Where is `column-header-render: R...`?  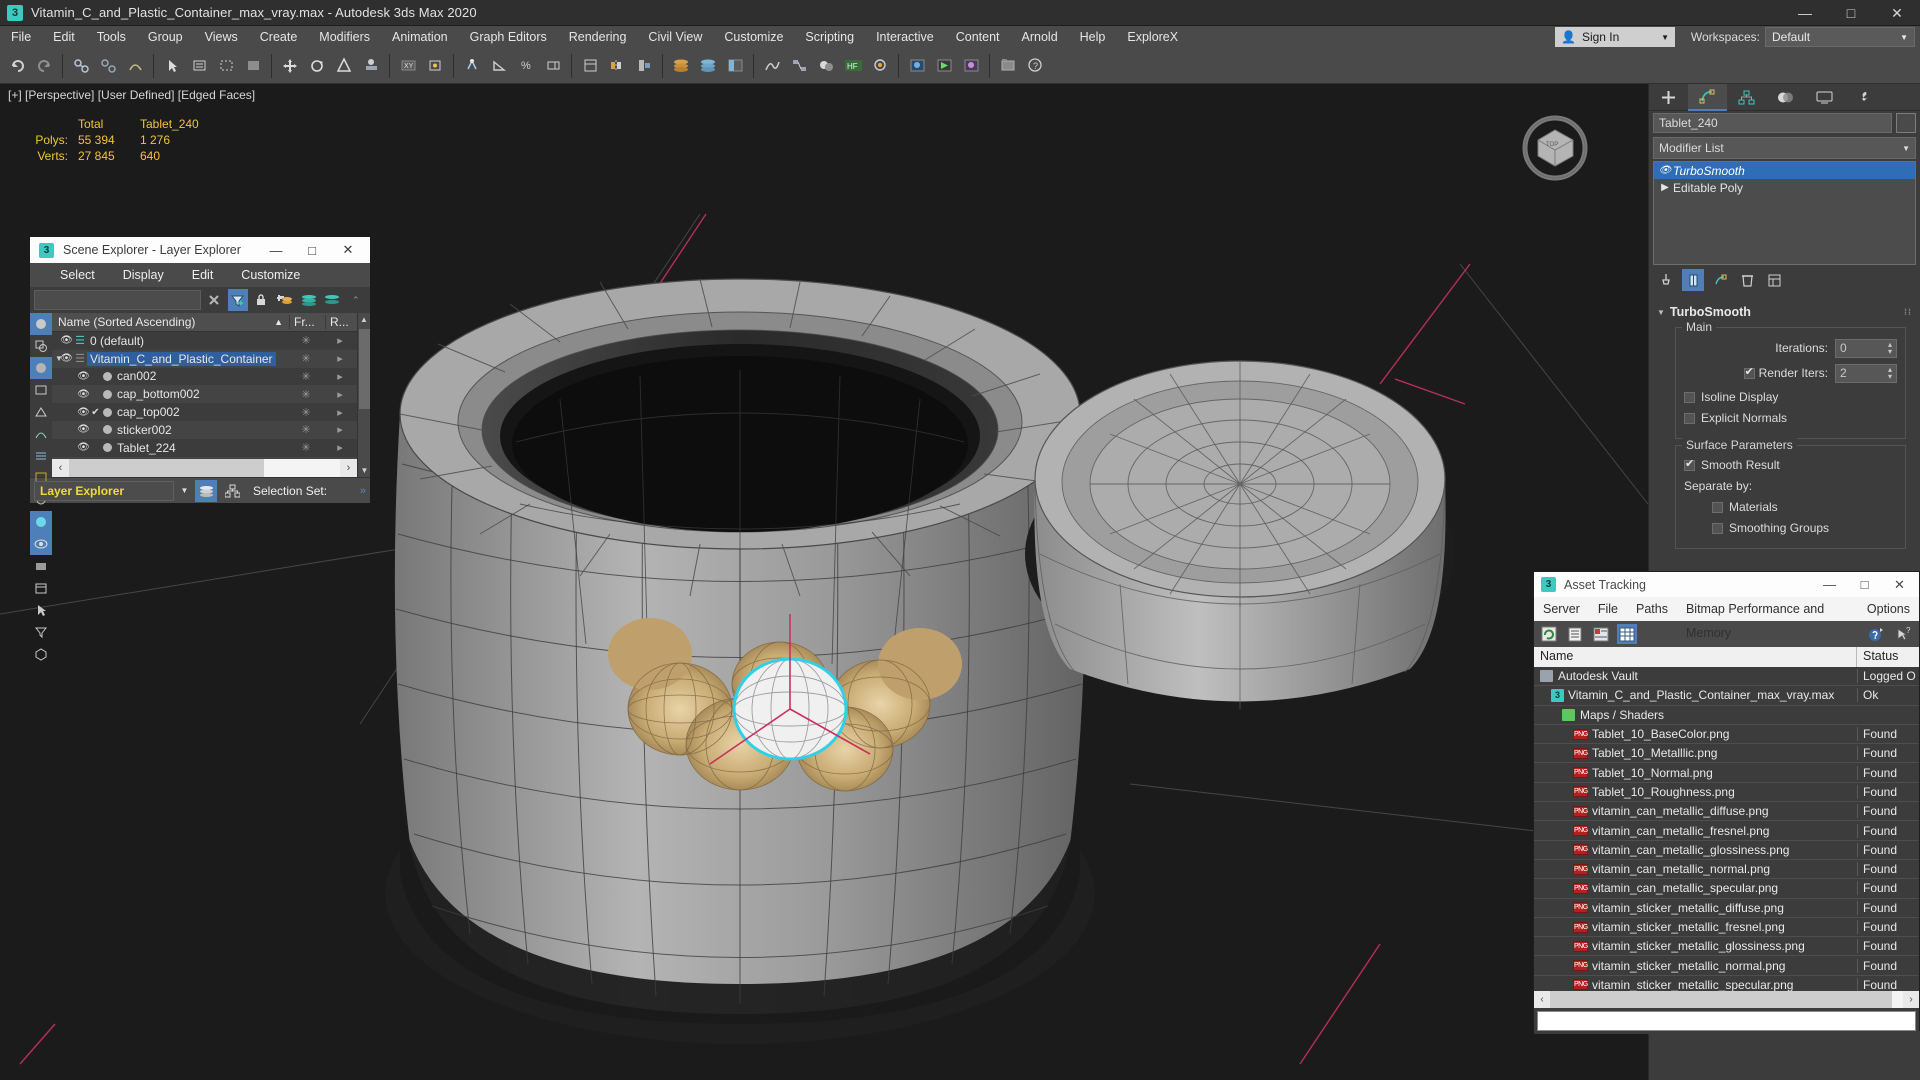 column-header-render: R... is located at coordinates (341, 322).